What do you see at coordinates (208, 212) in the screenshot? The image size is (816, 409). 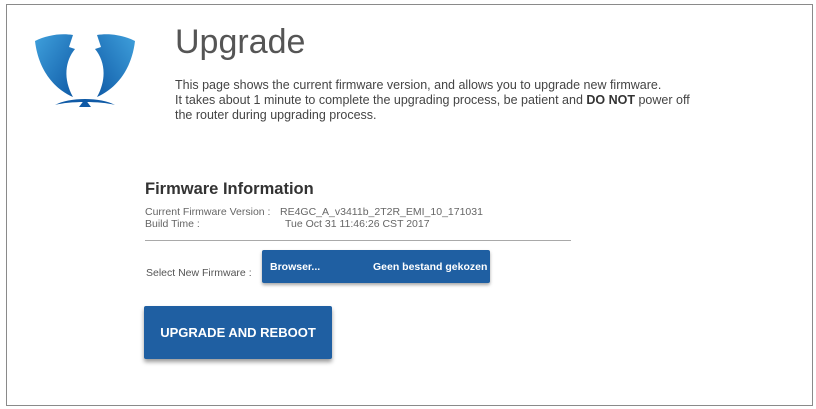 I see `firmware-version-label: Current Firmware Version :` at bounding box center [208, 212].